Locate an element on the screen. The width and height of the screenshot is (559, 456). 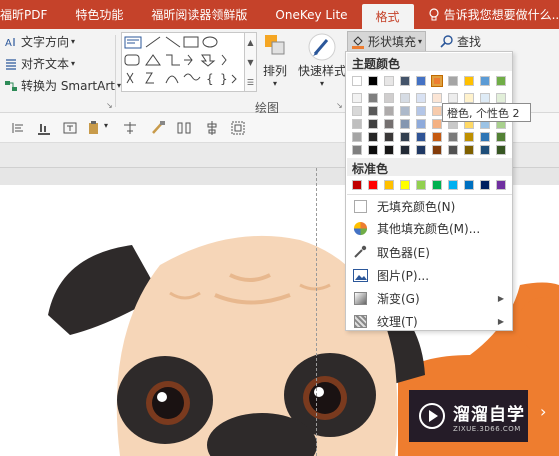
arrange-button: 排列 ▾ is located at coordinates (275, 60).